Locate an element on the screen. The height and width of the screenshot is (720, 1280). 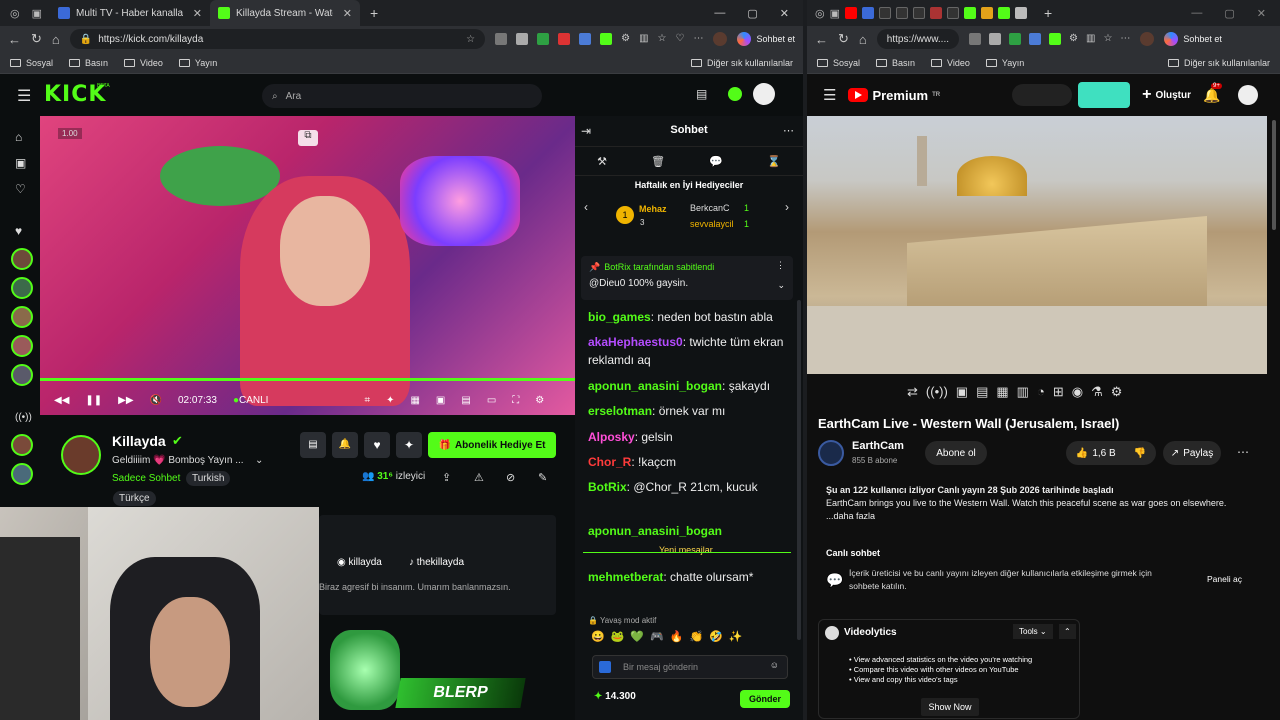
settings-icon: ⚙ is located at coordinates (1117, 392).